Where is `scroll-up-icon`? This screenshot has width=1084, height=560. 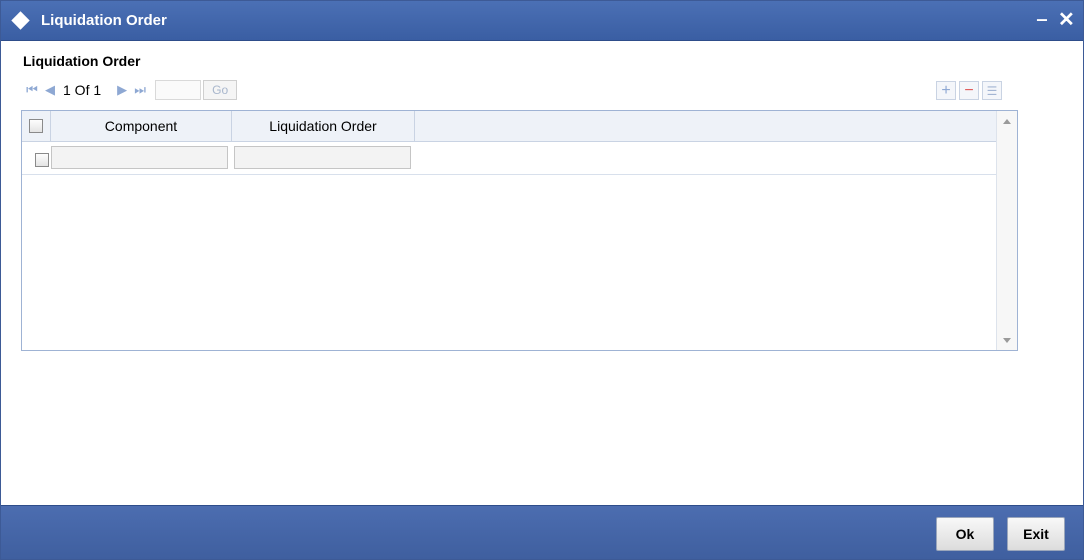 scroll-up-icon is located at coordinates (1007, 121).